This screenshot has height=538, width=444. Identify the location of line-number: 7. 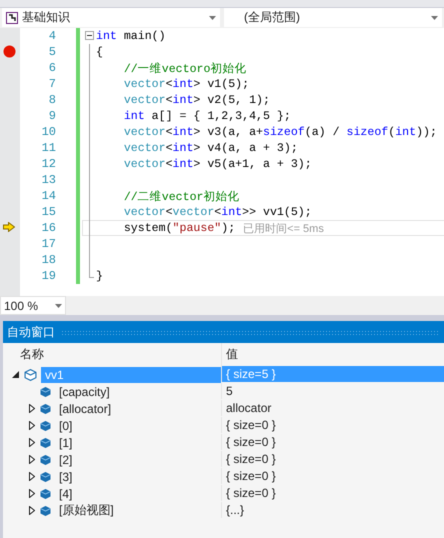
(52, 84).